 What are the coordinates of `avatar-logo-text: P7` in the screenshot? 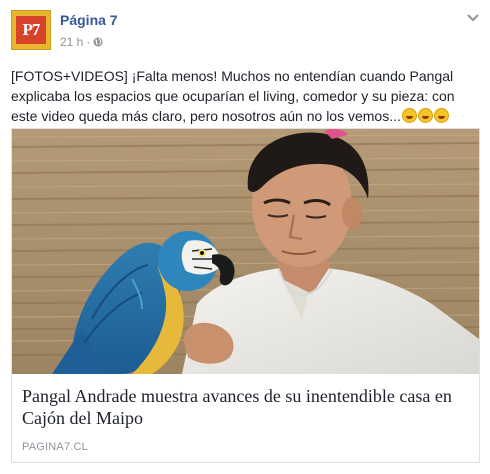 It's located at (31, 30).